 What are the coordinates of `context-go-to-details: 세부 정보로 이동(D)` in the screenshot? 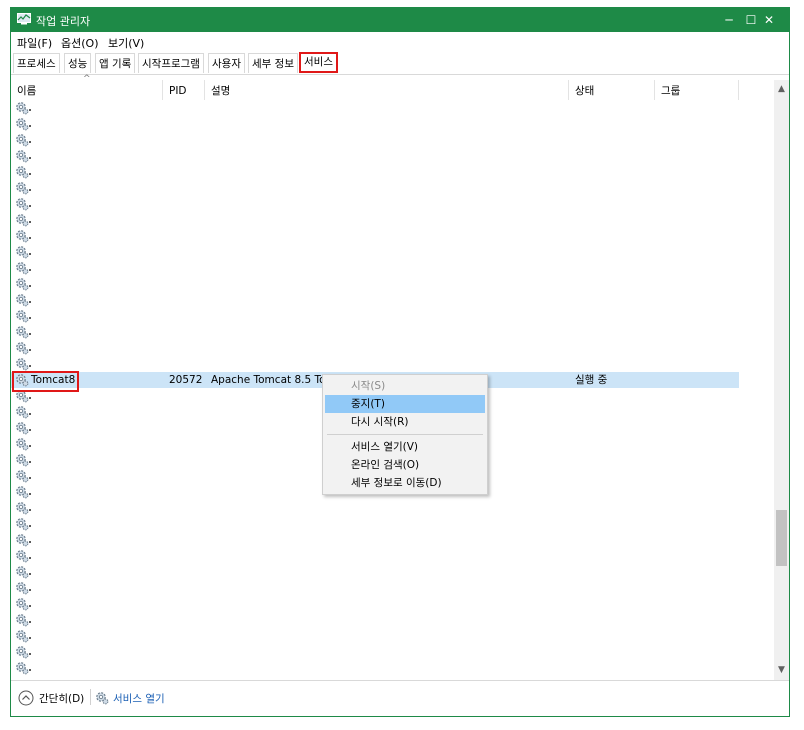 It's located at (405, 483).